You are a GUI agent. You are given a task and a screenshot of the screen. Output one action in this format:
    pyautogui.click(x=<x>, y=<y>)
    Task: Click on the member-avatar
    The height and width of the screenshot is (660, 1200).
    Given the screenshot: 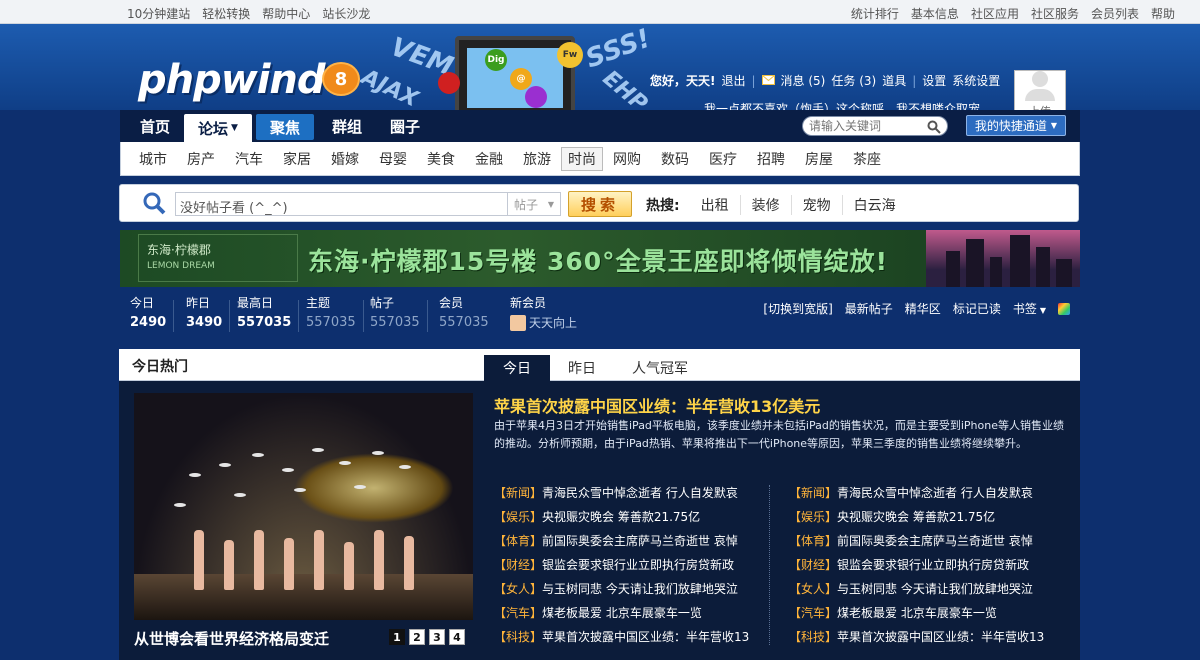 What is the action you would take?
    pyautogui.click(x=518, y=322)
    